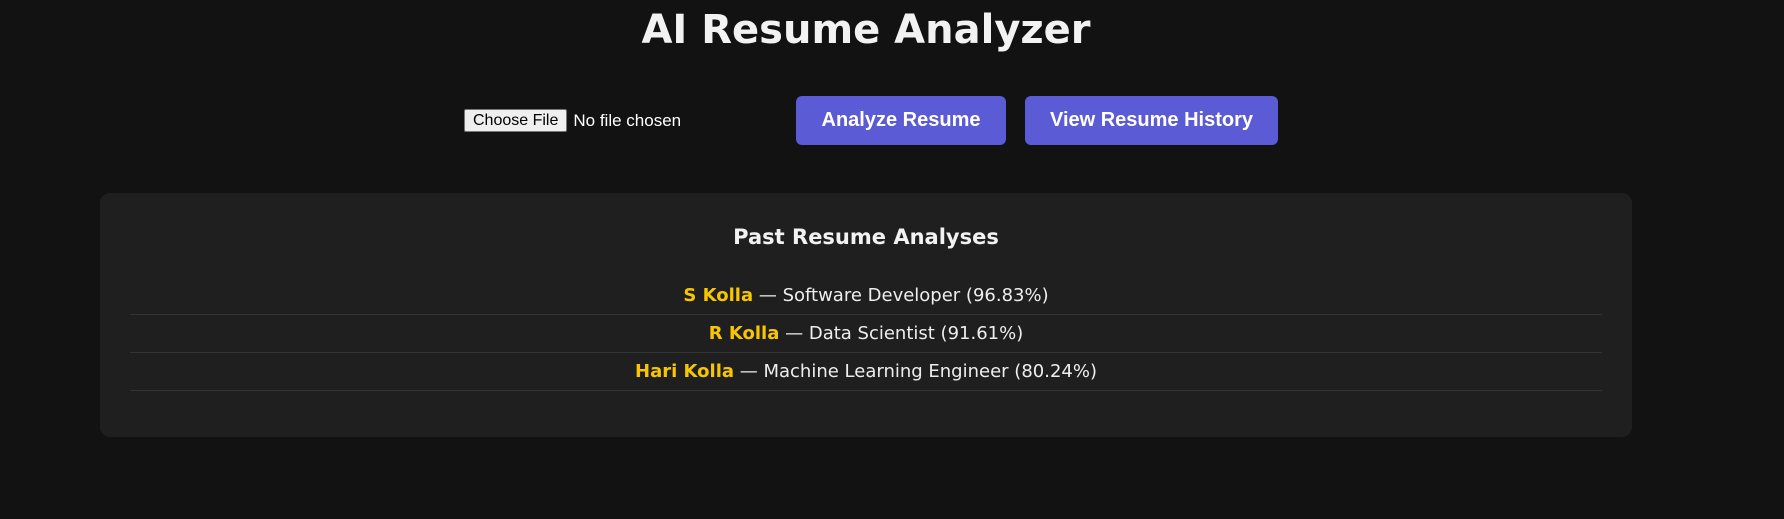 This screenshot has width=1784, height=519. Describe the element at coordinates (915, 295) in the screenshot. I see `candidate-detail: Software Developer (96.83%)` at that location.